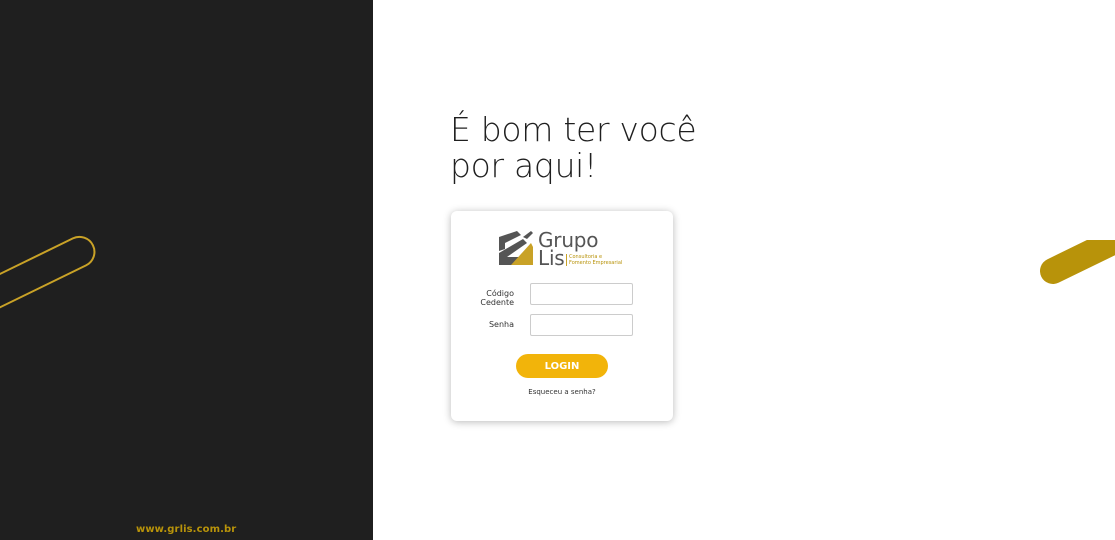 The width and height of the screenshot is (1115, 540). What do you see at coordinates (596, 263) in the screenshot?
I see `logo-tagline-line-2: Fomento Empresarial` at bounding box center [596, 263].